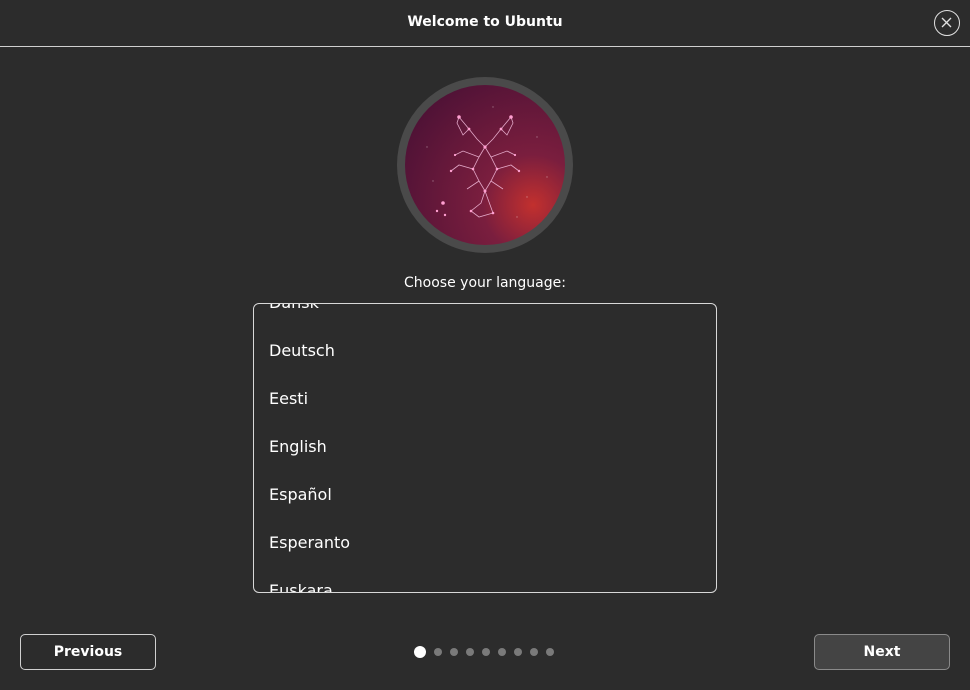 The image size is (970, 690). What do you see at coordinates (485, 495) in the screenshot?
I see `language-item-espanol: Español` at bounding box center [485, 495].